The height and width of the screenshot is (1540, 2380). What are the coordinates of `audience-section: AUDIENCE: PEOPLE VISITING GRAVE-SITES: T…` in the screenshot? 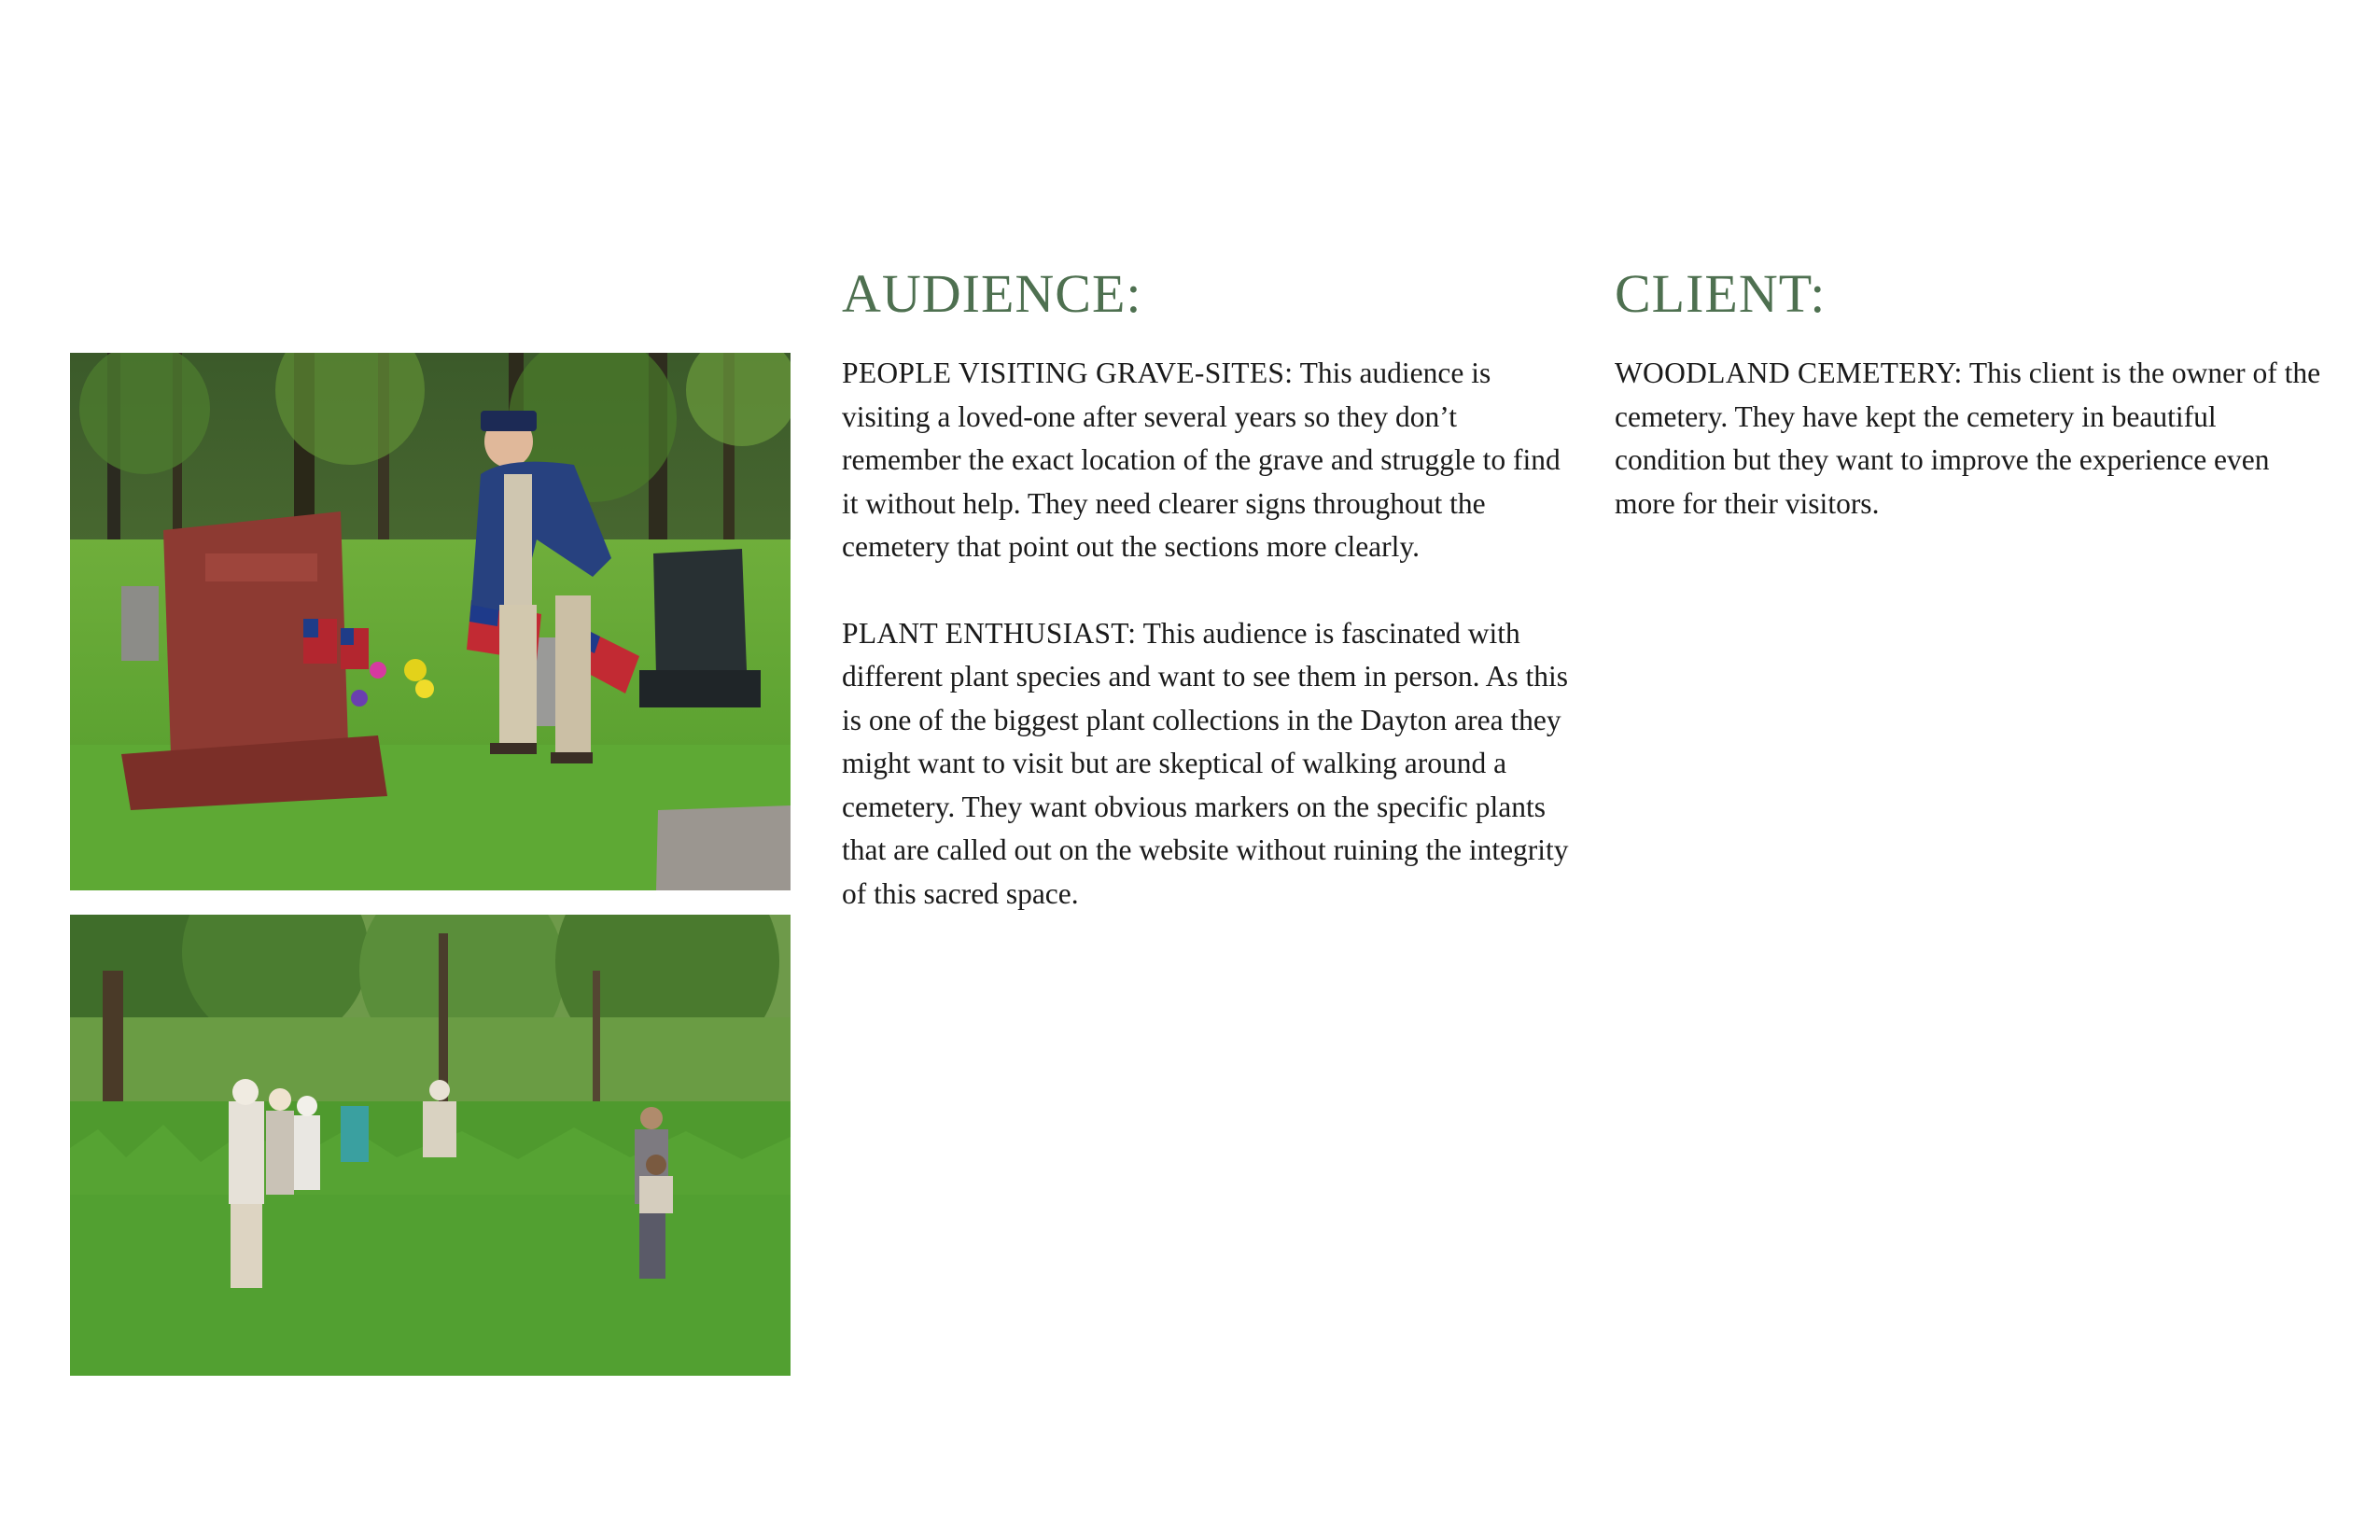 It's located at (1206, 586).